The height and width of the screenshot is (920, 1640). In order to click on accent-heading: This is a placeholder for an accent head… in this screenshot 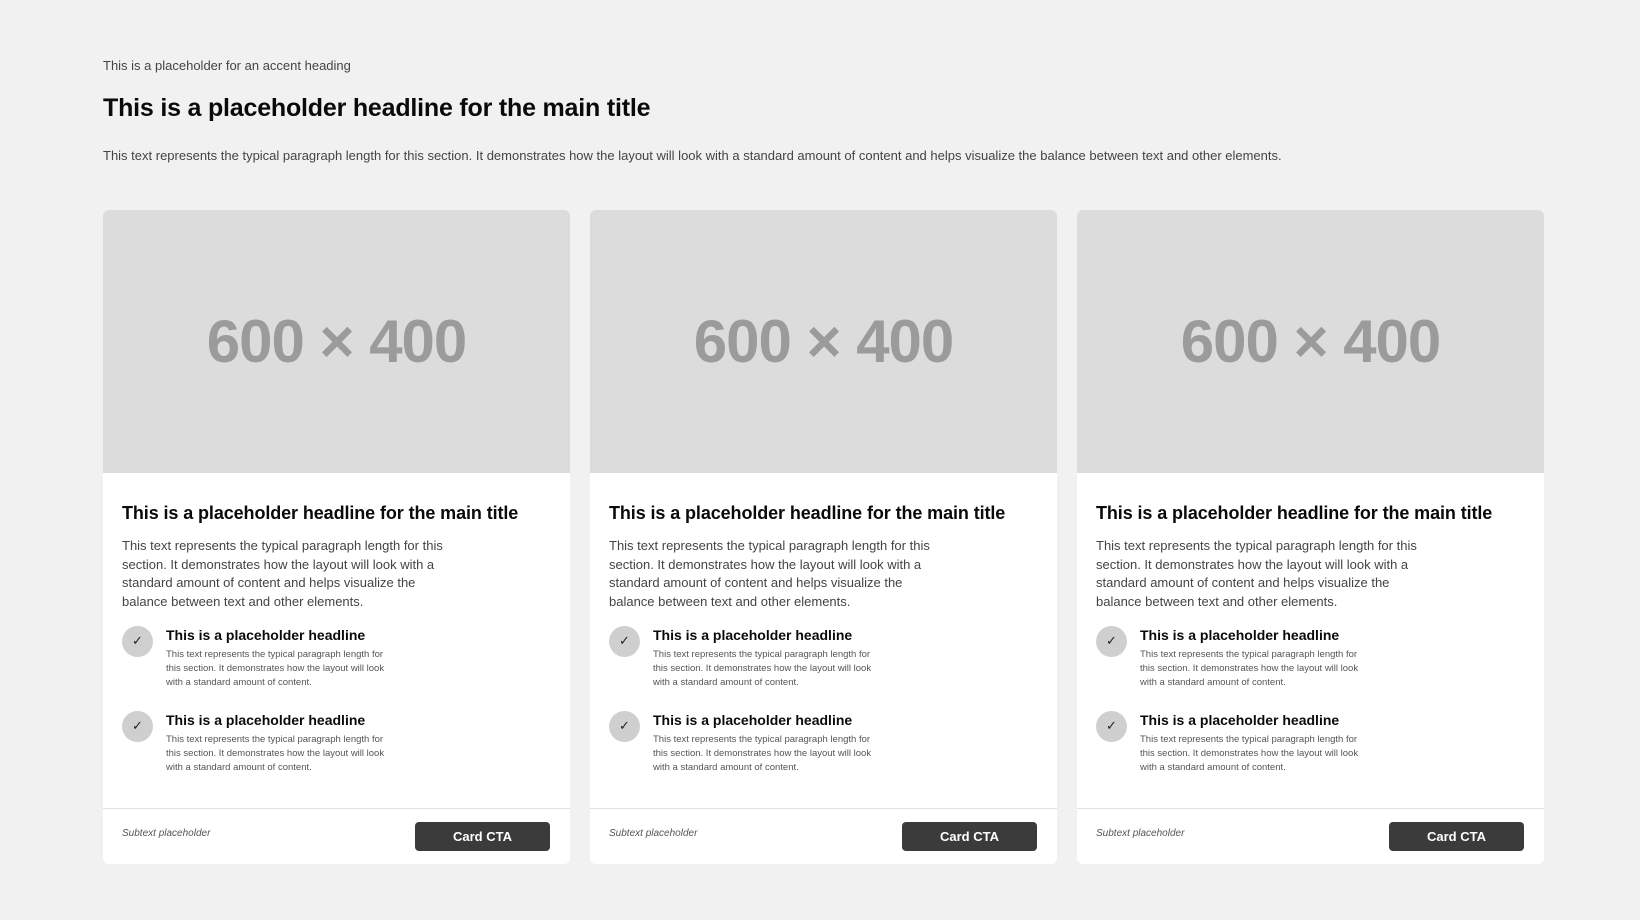, I will do `click(227, 65)`.